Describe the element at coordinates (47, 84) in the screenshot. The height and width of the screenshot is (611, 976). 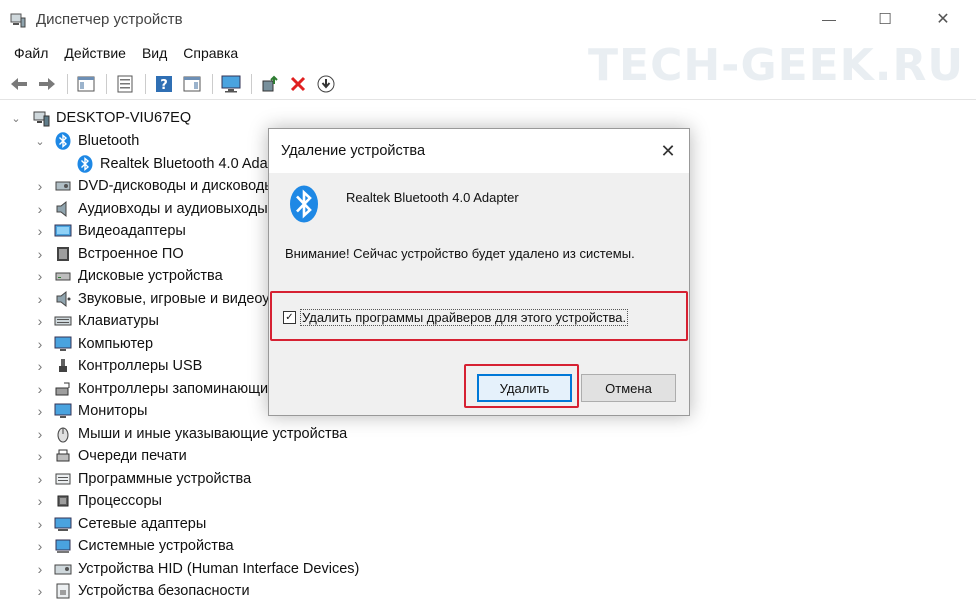
I see `forward-button` at that location.